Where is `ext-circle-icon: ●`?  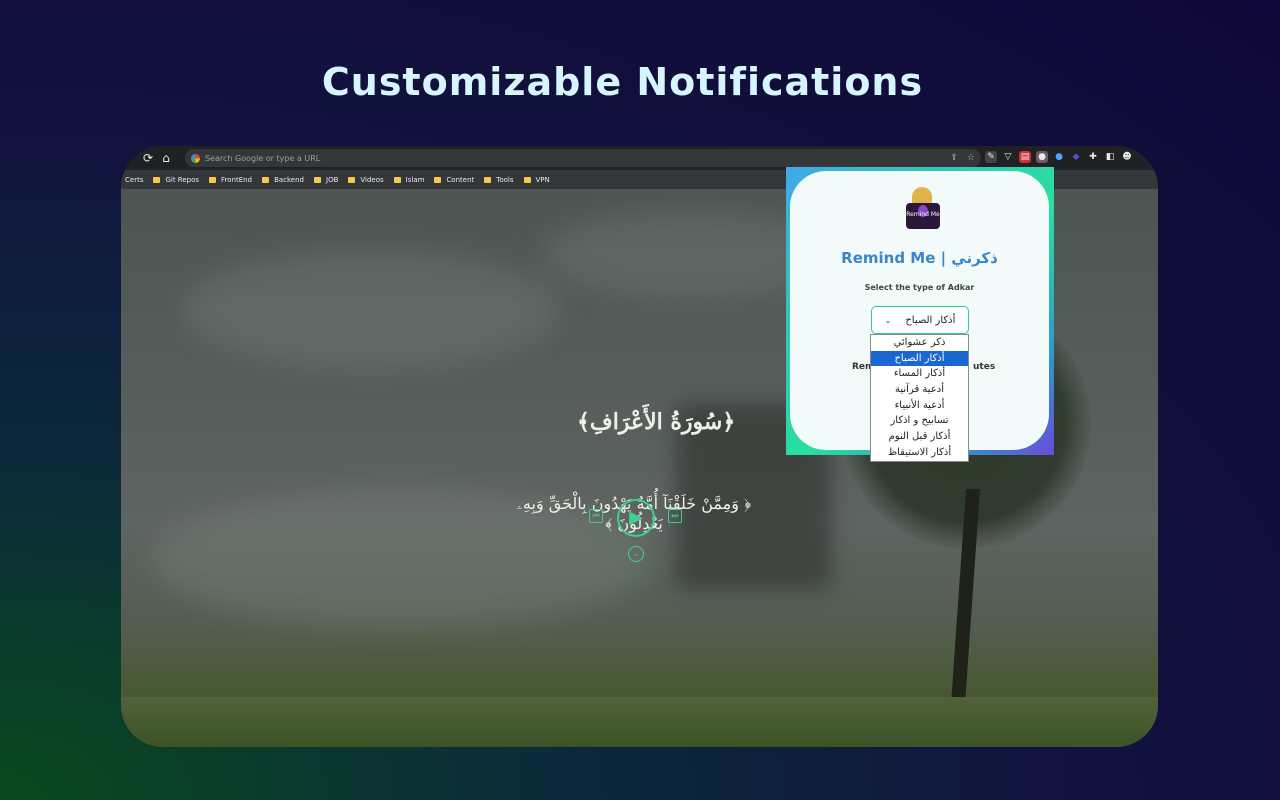 ext-circle-icon: ● is located at coordinates (1059, 157).